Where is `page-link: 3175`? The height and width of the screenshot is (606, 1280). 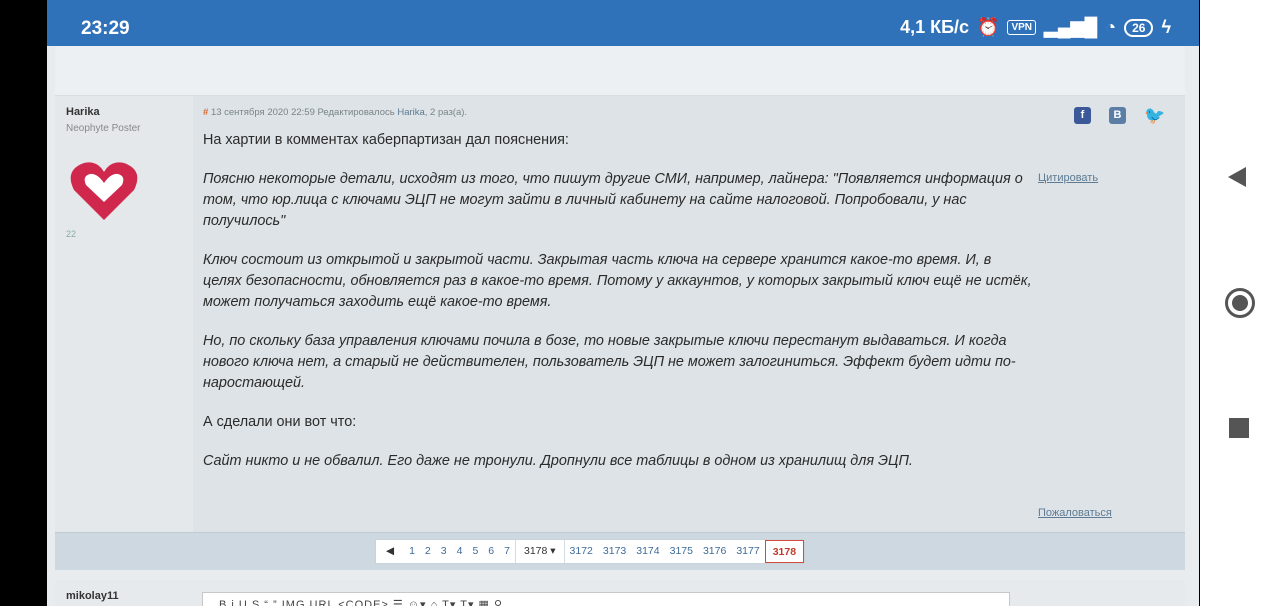 page-link: 3175 is located at coordinates (681, 551).